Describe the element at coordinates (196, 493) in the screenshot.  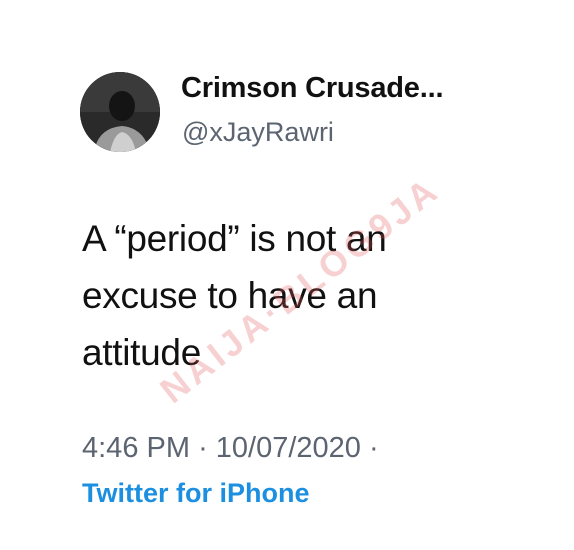
I see `tweet-source-link: Twitter for iPhone` at that location.